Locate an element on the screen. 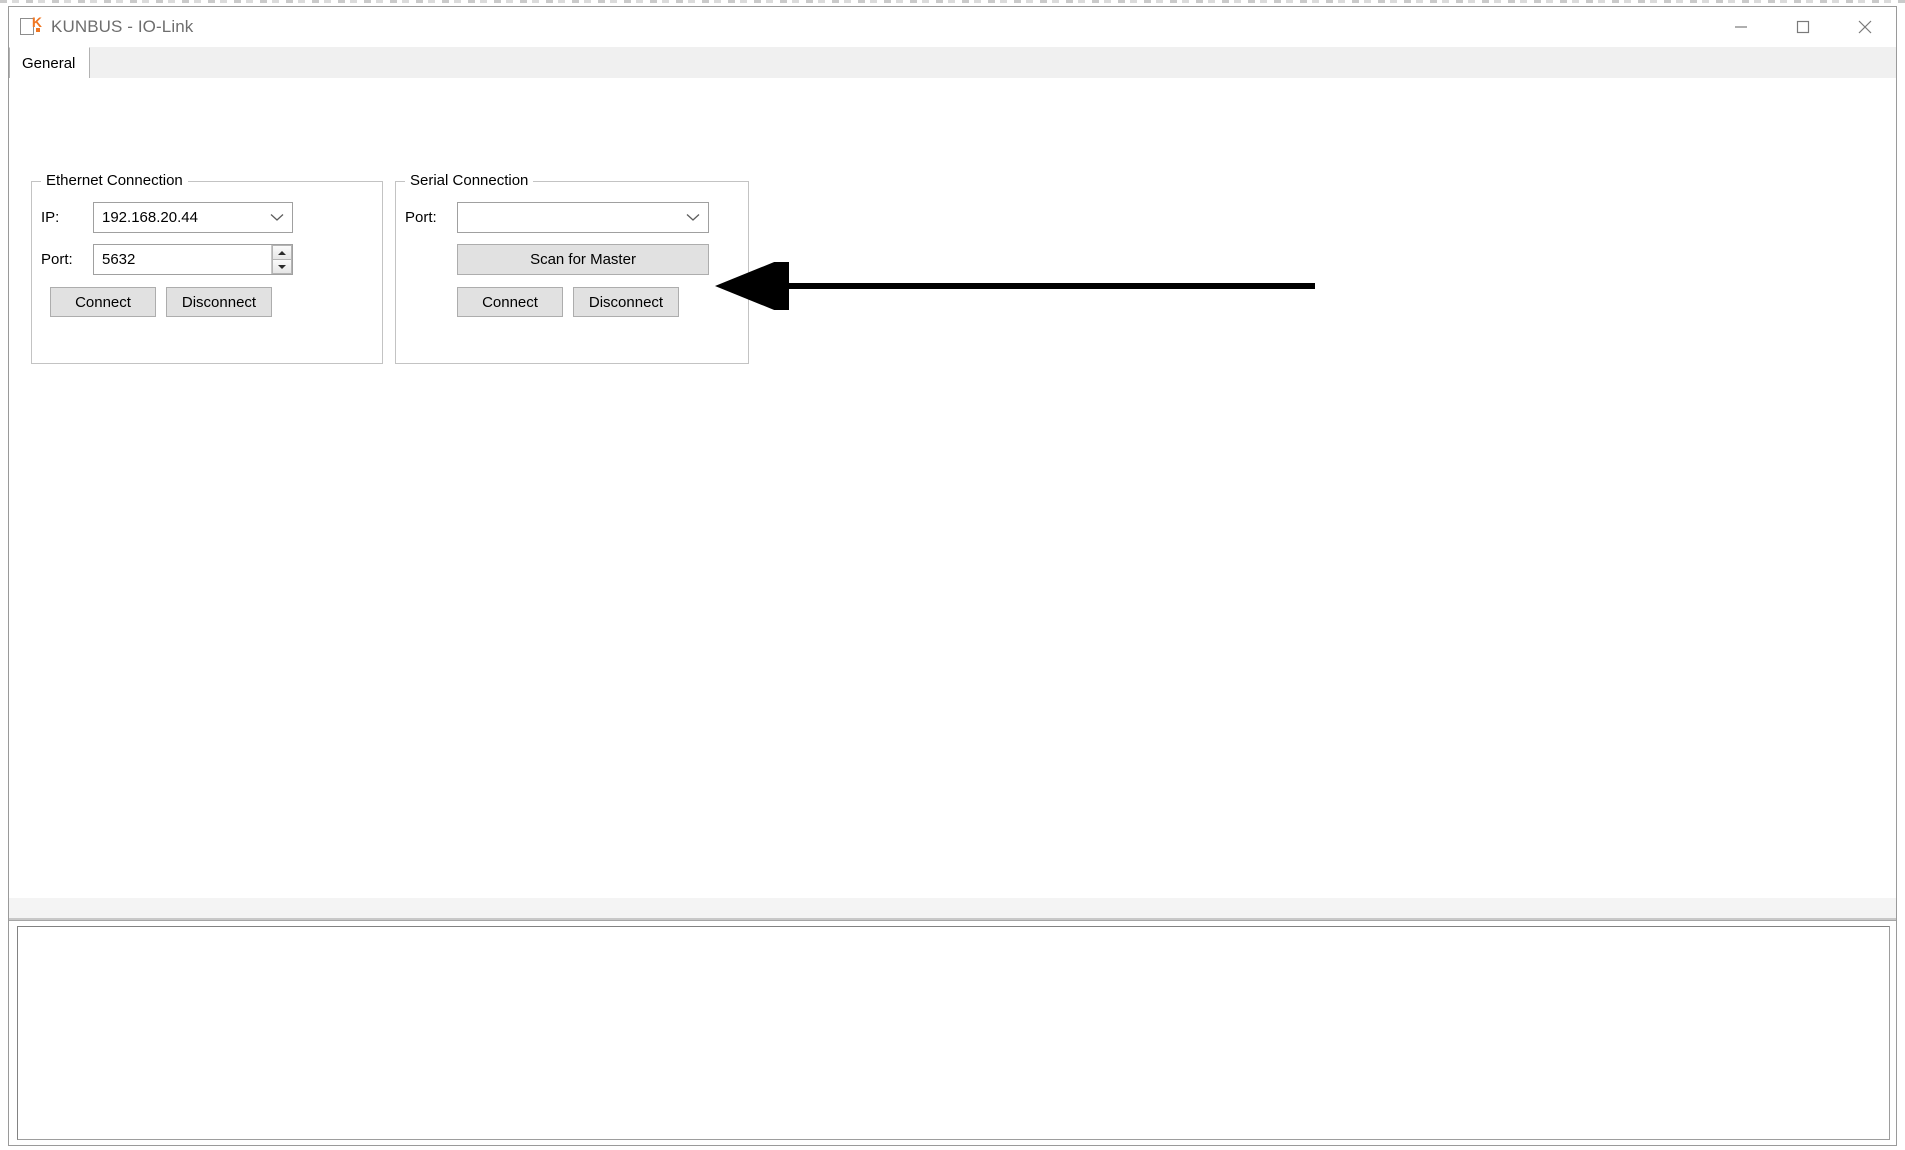  title-bar: K KUNBUS - IO-Link is located at coordinates (952, 27).